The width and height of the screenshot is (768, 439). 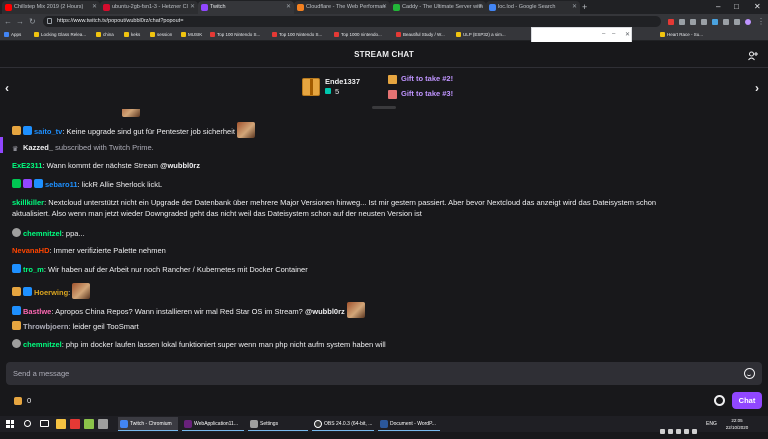 What do you see at coordinates (246, 7) in the screenshot?
I see `browser-tab-active: Twitch ✕` at bounding box center [246, 7].